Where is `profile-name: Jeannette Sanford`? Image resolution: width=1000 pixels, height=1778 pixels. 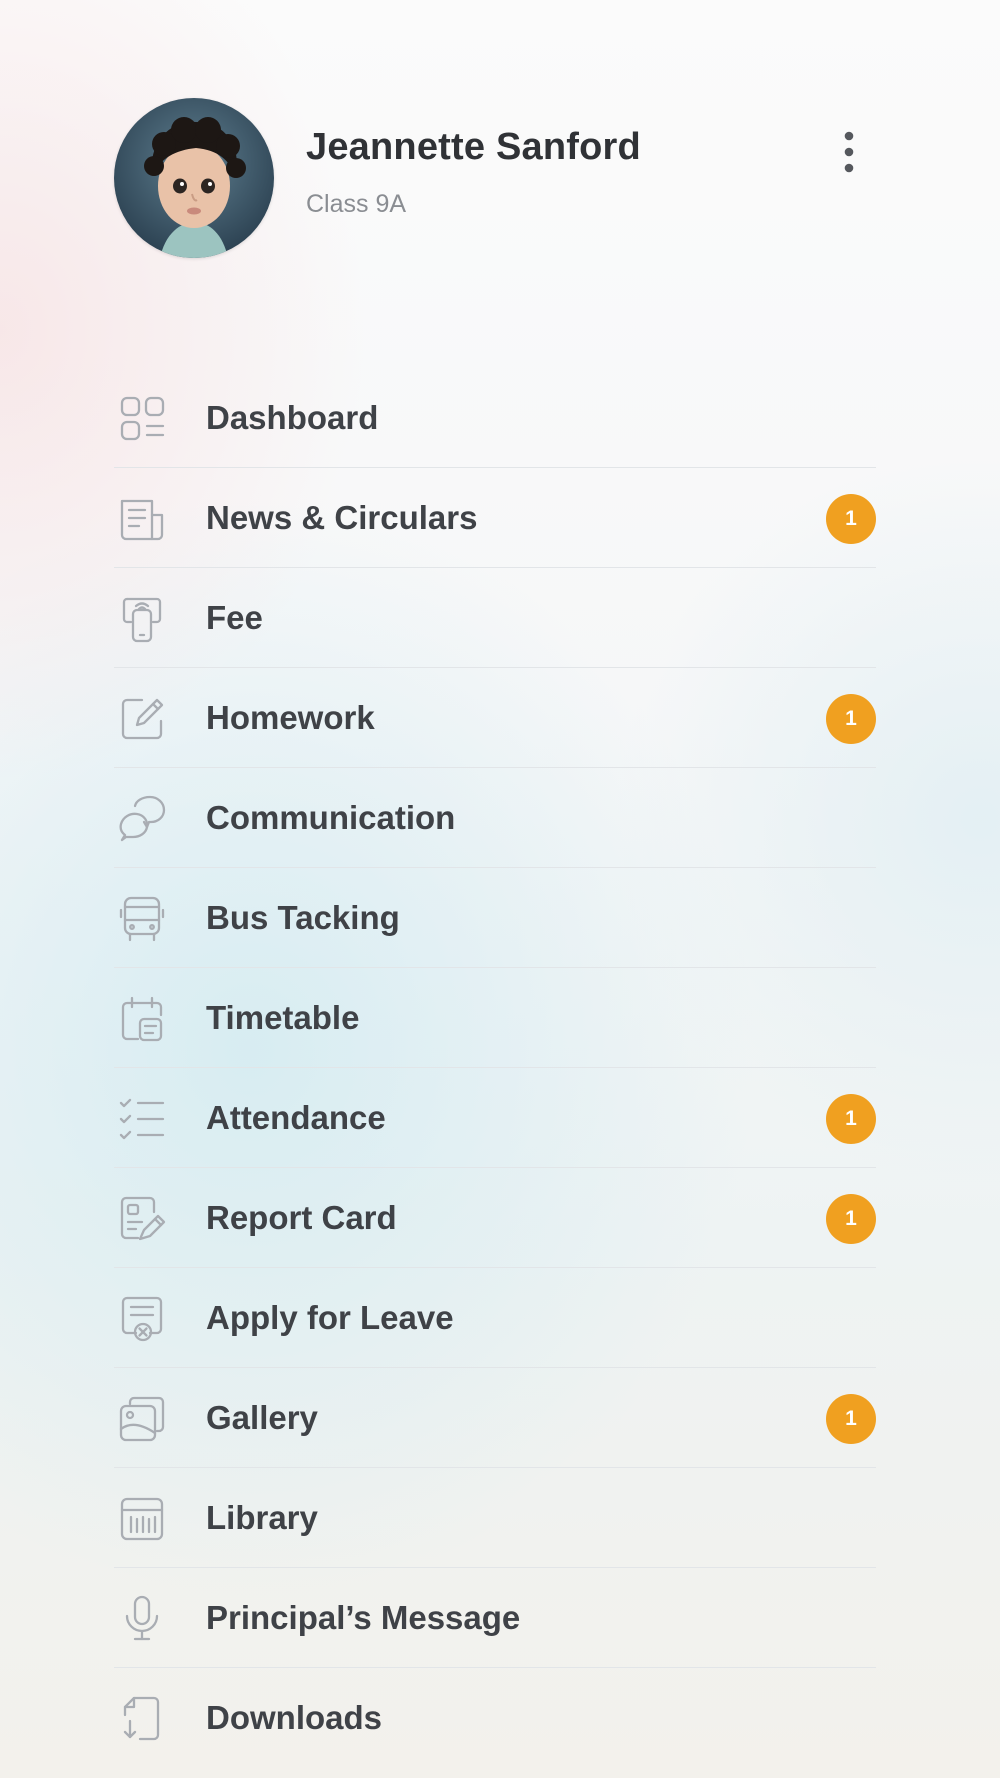
profile-name: Jeannette Sanford is located at coordinates (473, 147).